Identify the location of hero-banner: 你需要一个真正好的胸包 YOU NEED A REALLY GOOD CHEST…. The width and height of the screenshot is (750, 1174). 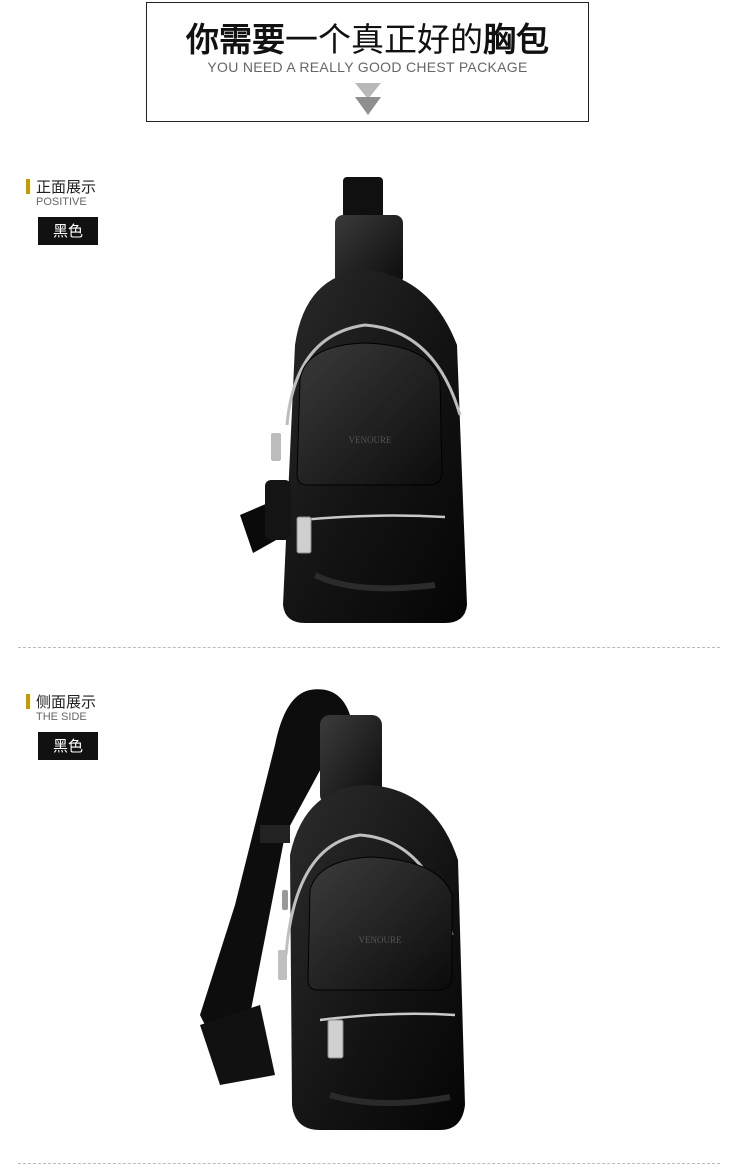
(367, 62).